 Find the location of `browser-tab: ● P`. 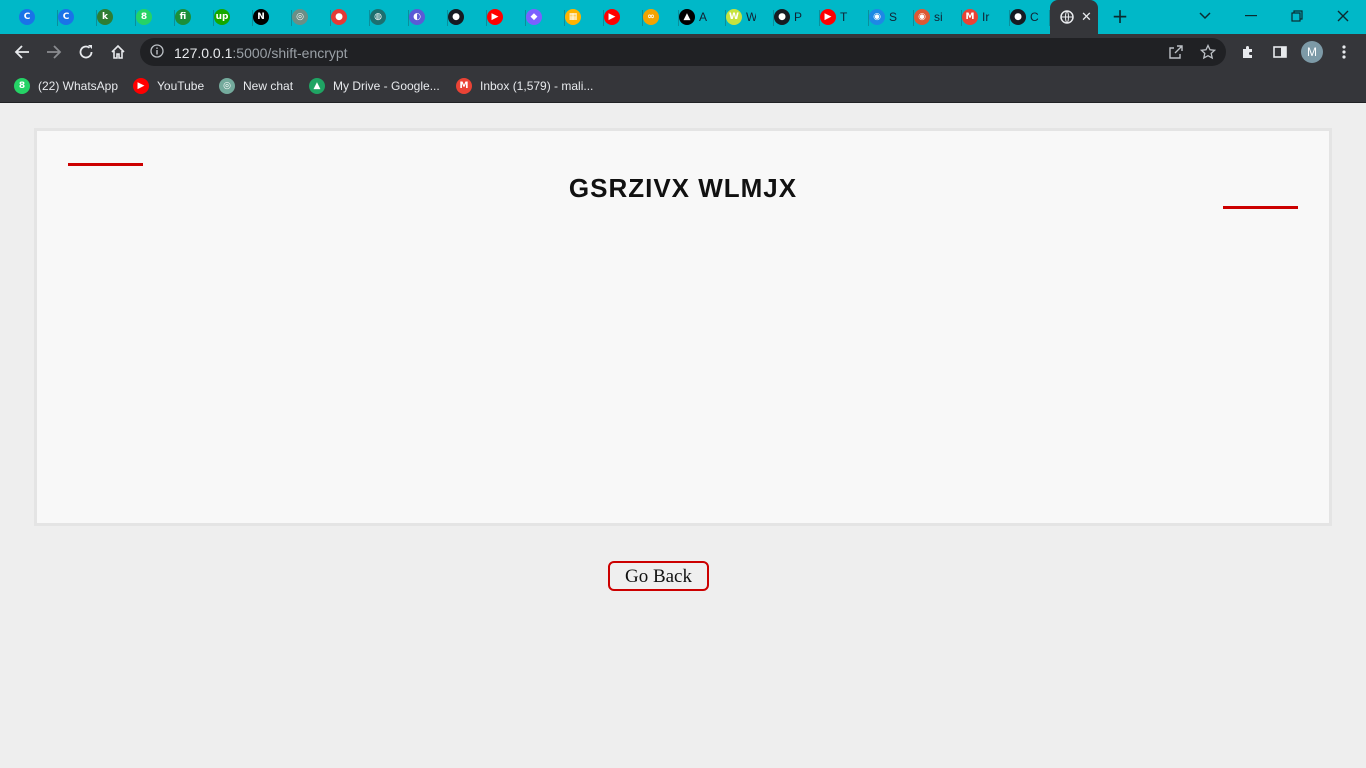

browser-tab: ● P is located at coordinates (797, 17).